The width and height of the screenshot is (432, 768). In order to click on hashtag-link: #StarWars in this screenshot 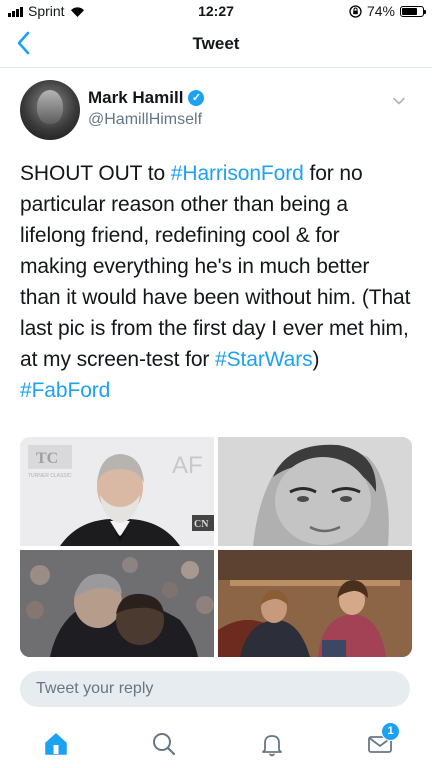, I will do `click(264, 359)`.